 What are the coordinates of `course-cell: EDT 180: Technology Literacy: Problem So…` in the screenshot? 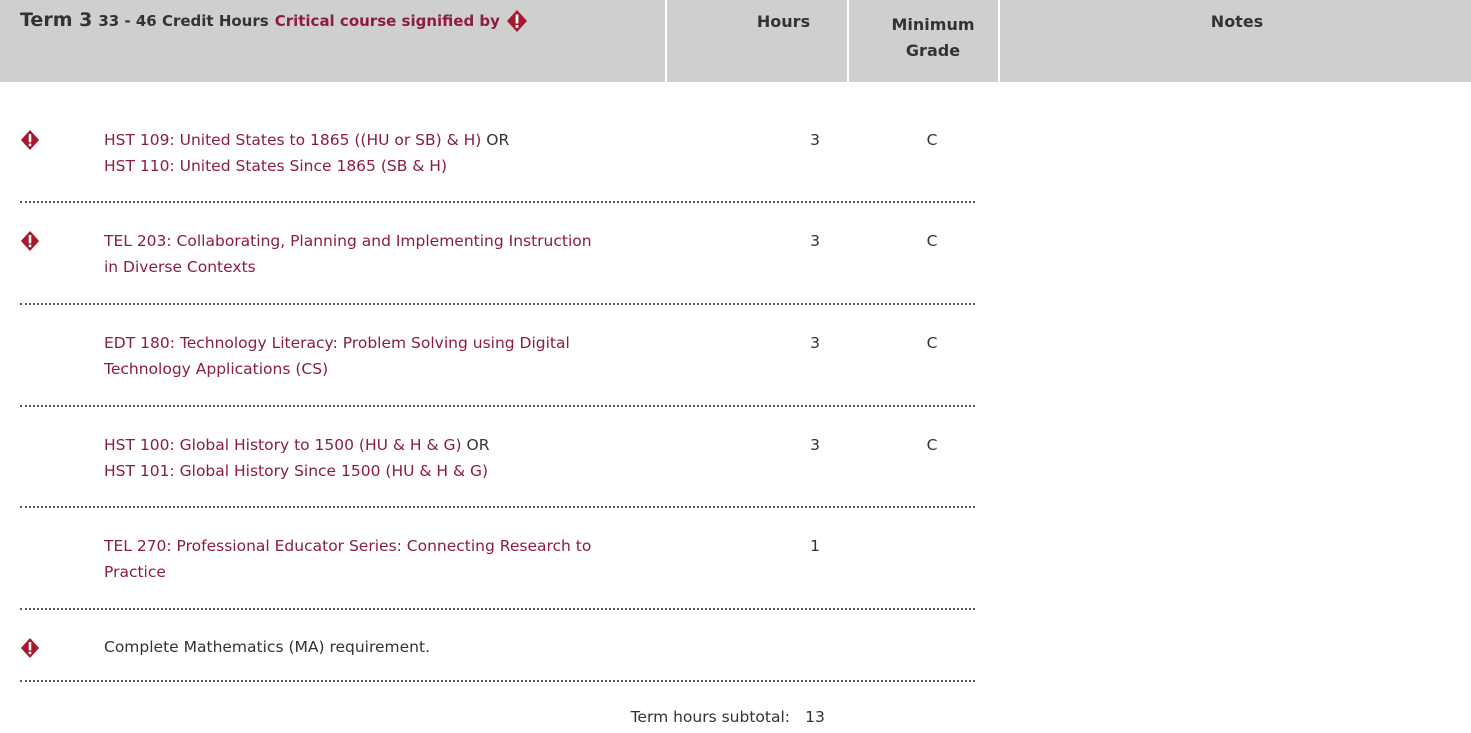 It's located at (419, 356).